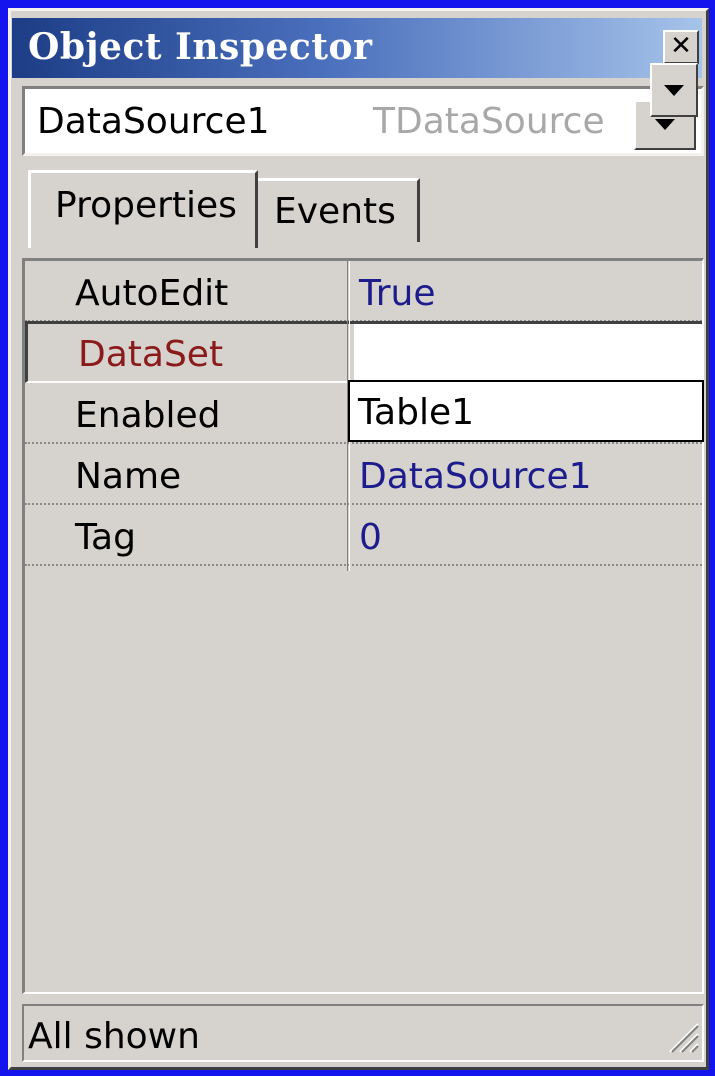 The width and height of the screenshot is (715, 1076). What do you see at coordinates (526, 411) in the screenshot?
I see `dataset-dropdown-list: Table1` at bounding box center [526, 411].